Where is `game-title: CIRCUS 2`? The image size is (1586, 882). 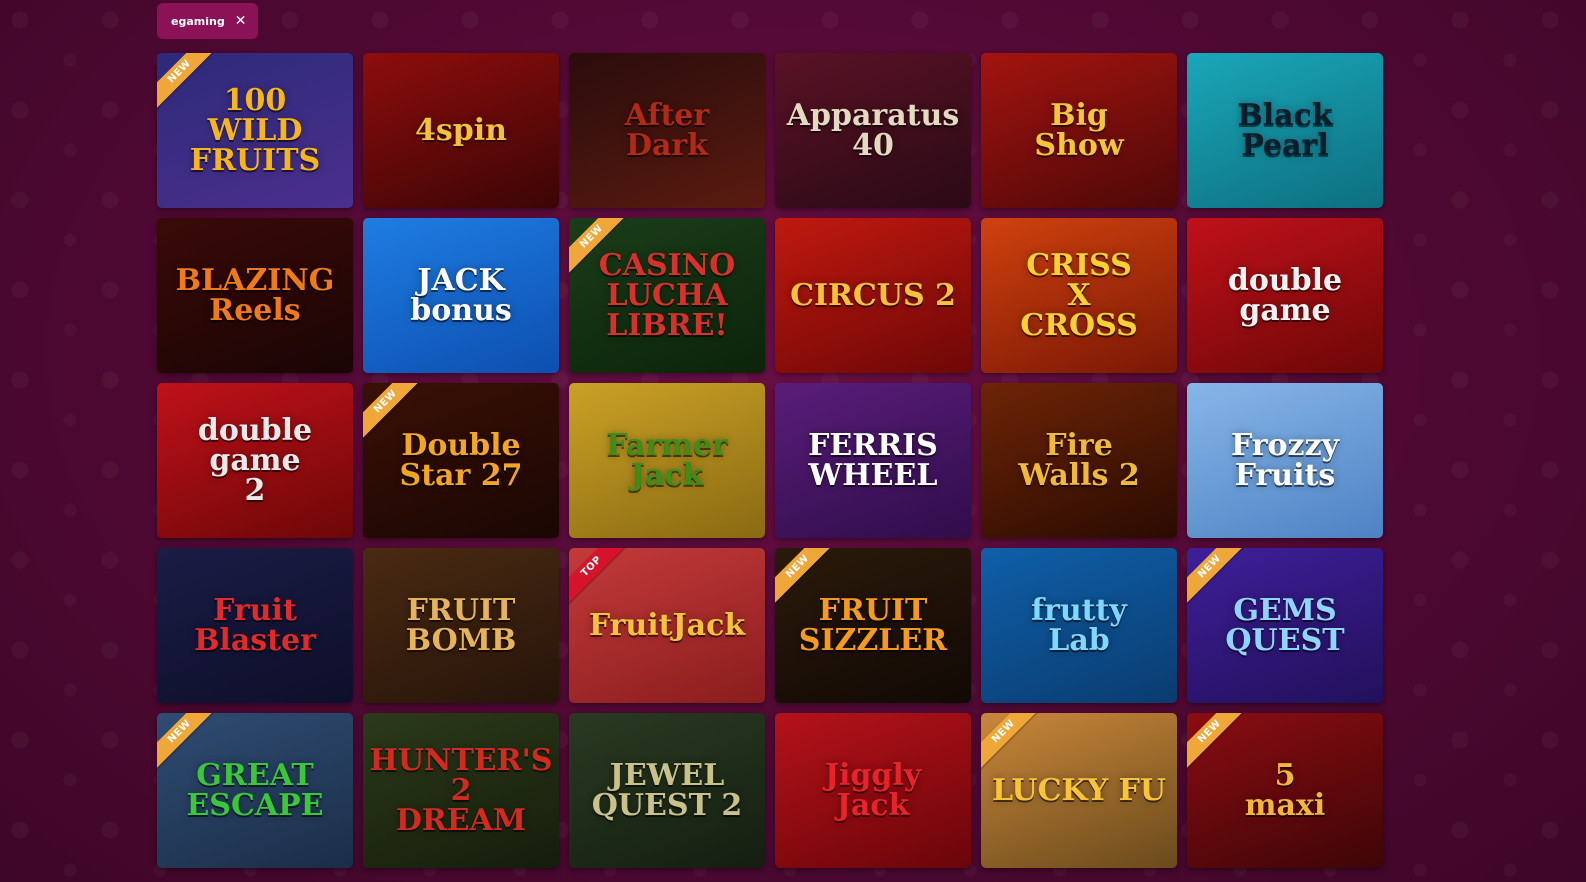
game-title: CIRCUS 2 is located at coordinates (873, 295).